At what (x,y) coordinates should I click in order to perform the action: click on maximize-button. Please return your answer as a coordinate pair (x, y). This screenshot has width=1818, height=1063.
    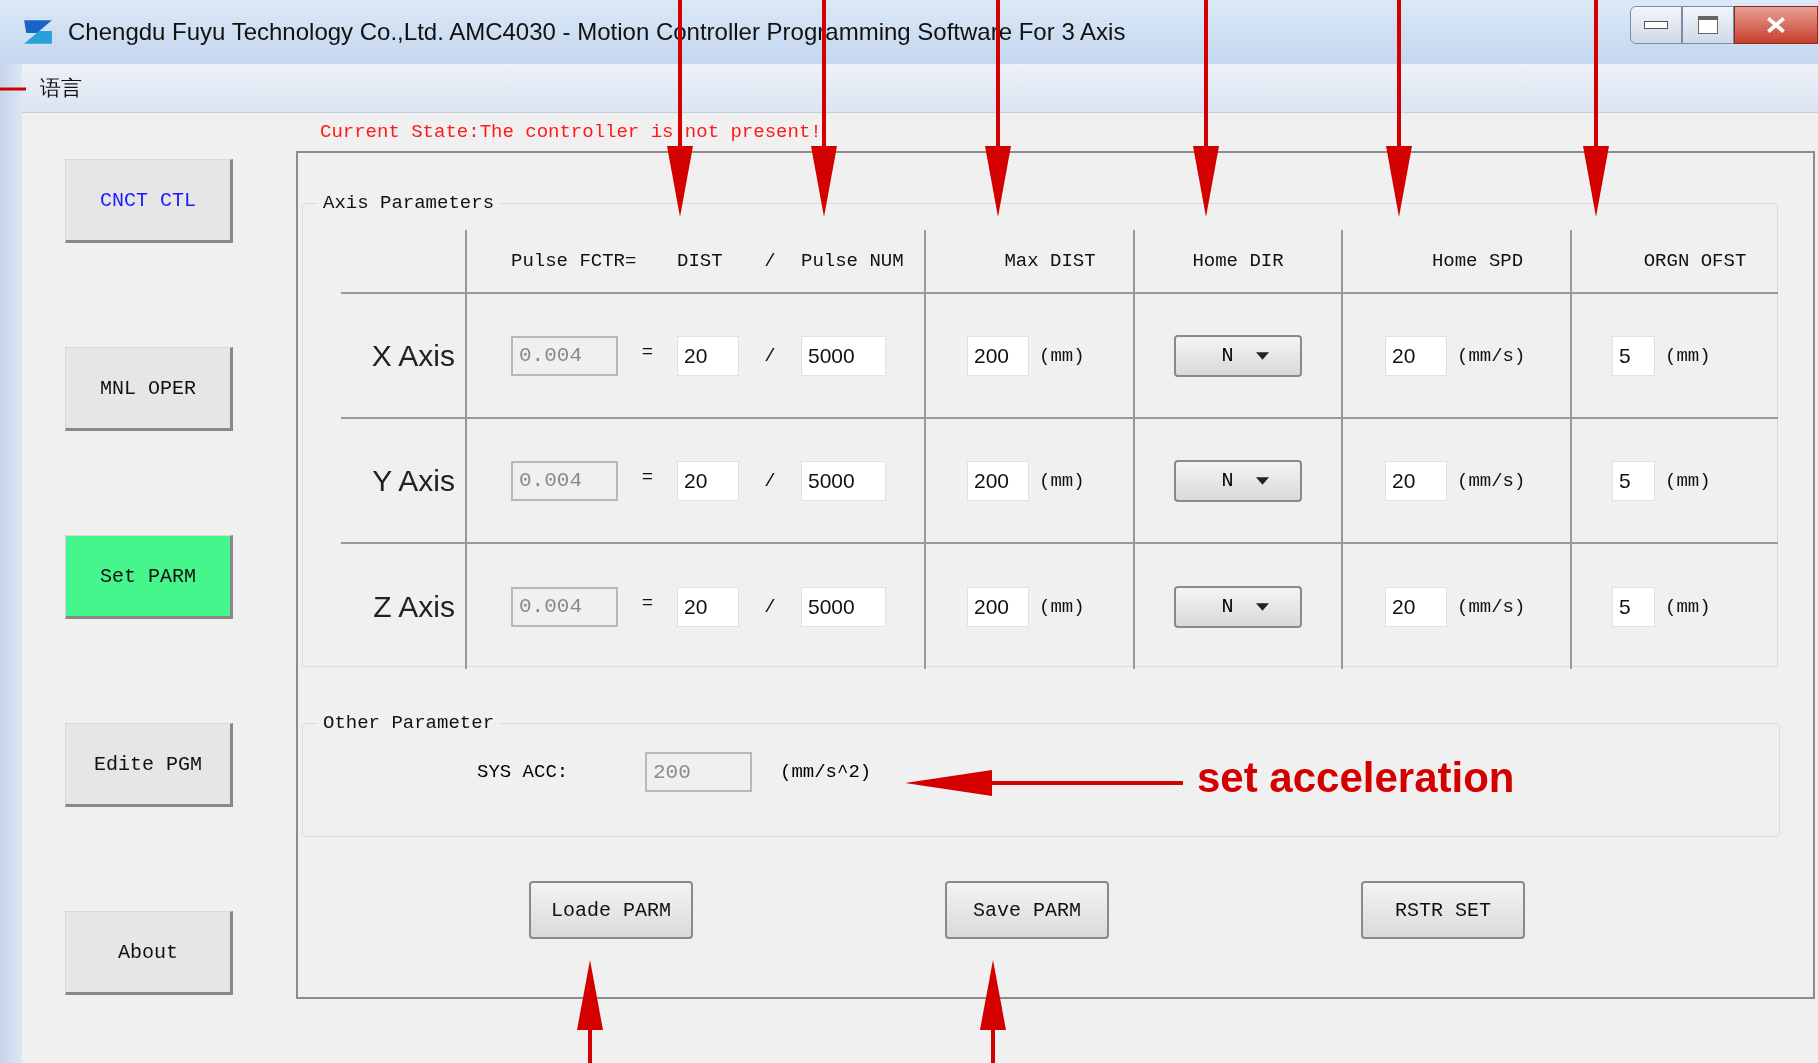
    Looking at the image, I should click on (1708, 25).